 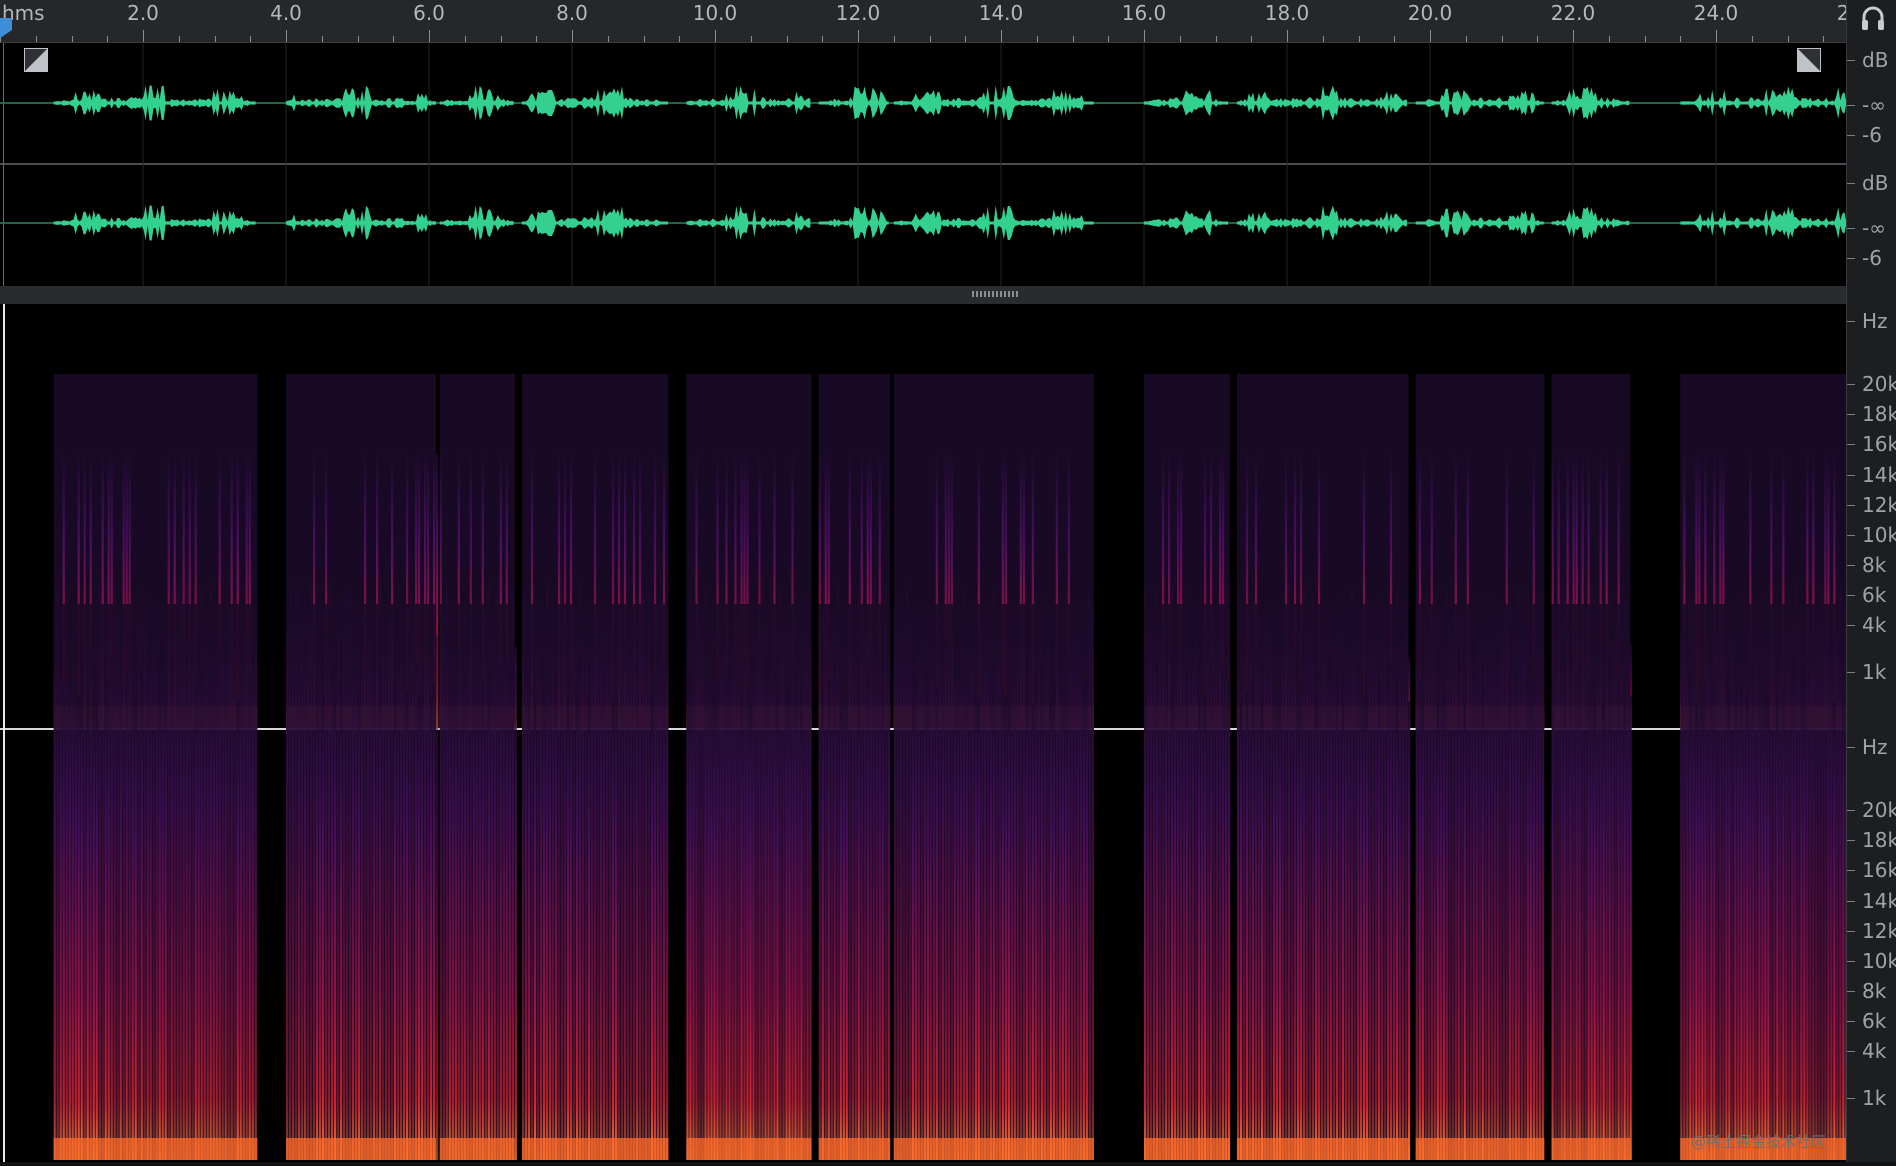 What do you see at coordinates (923, 295) in the screenshot?
I see `view-splitter` at bounding box center [923, 295].